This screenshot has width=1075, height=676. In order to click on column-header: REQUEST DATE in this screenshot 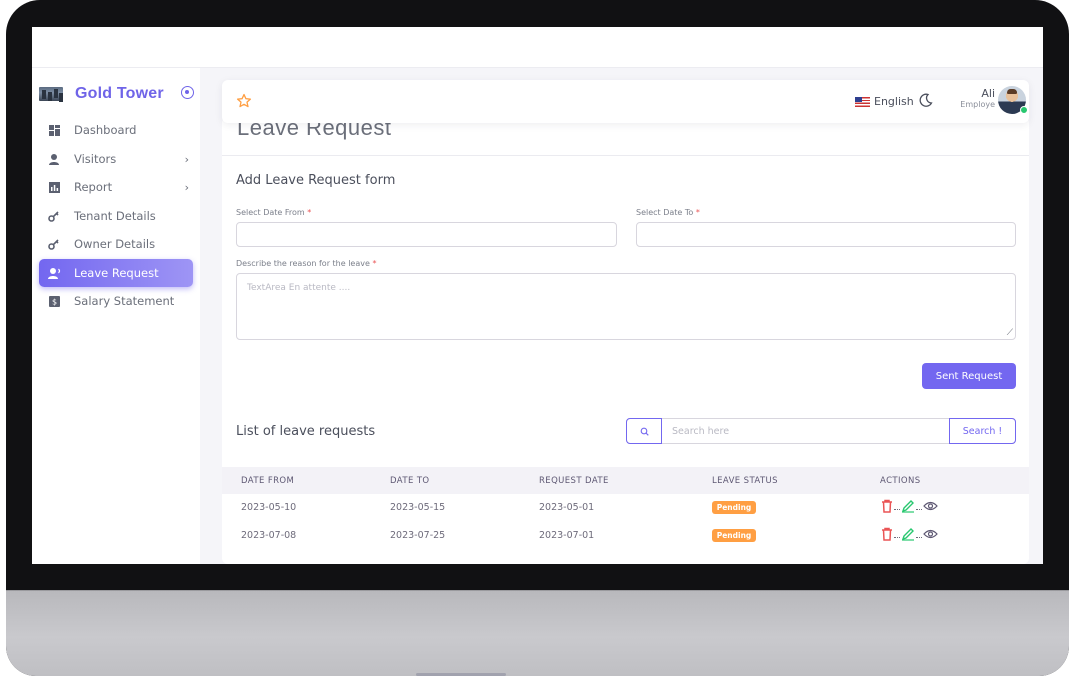, I will do `click(574, 481)`.